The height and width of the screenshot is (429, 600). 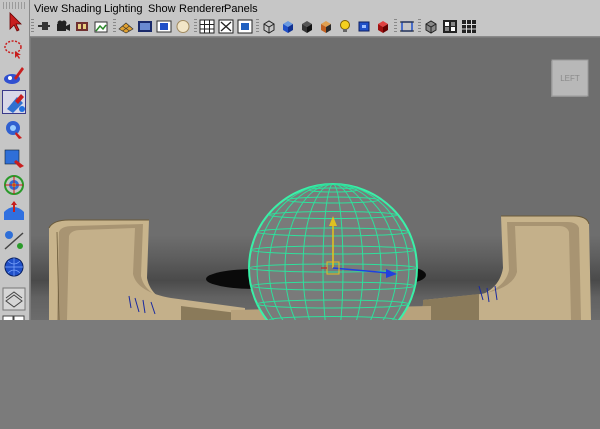 I want to click on circle-mask-icon, so click(x=183, y=26).